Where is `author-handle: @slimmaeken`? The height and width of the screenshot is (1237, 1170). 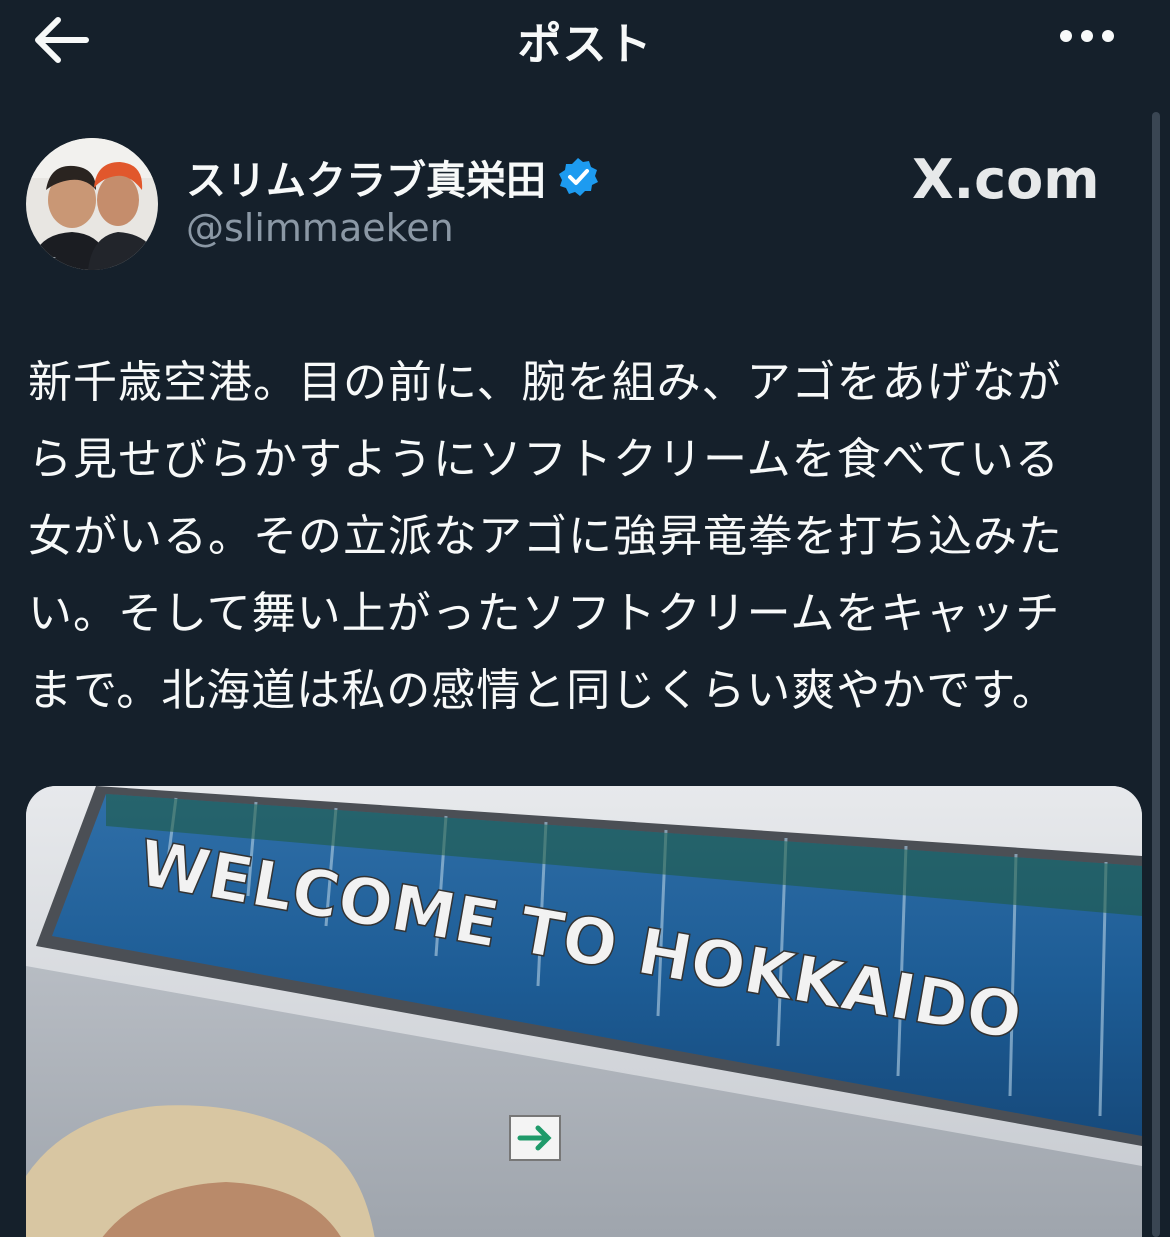 author-handle: @slimmaeken is located at coordinates (320, 228).